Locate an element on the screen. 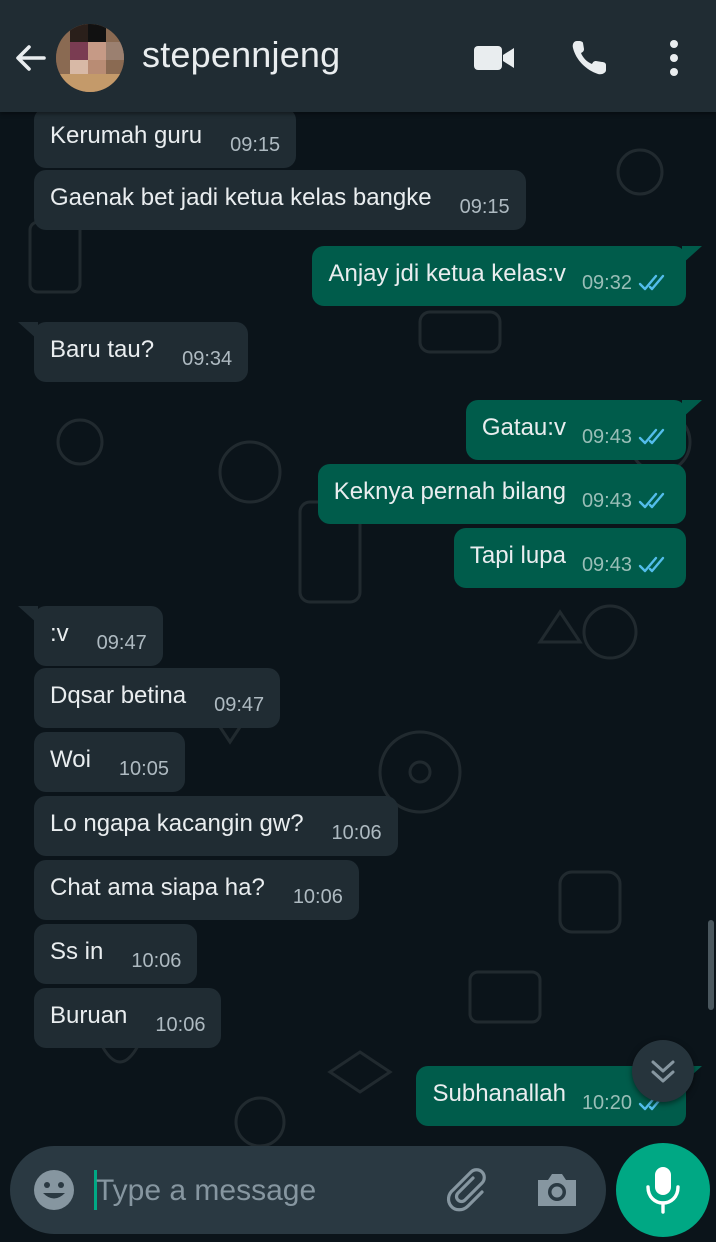 The image size is (716, 1242). incoming-message: Chat ama siapa ha? 10:06 is located at coordinates (196, 890).